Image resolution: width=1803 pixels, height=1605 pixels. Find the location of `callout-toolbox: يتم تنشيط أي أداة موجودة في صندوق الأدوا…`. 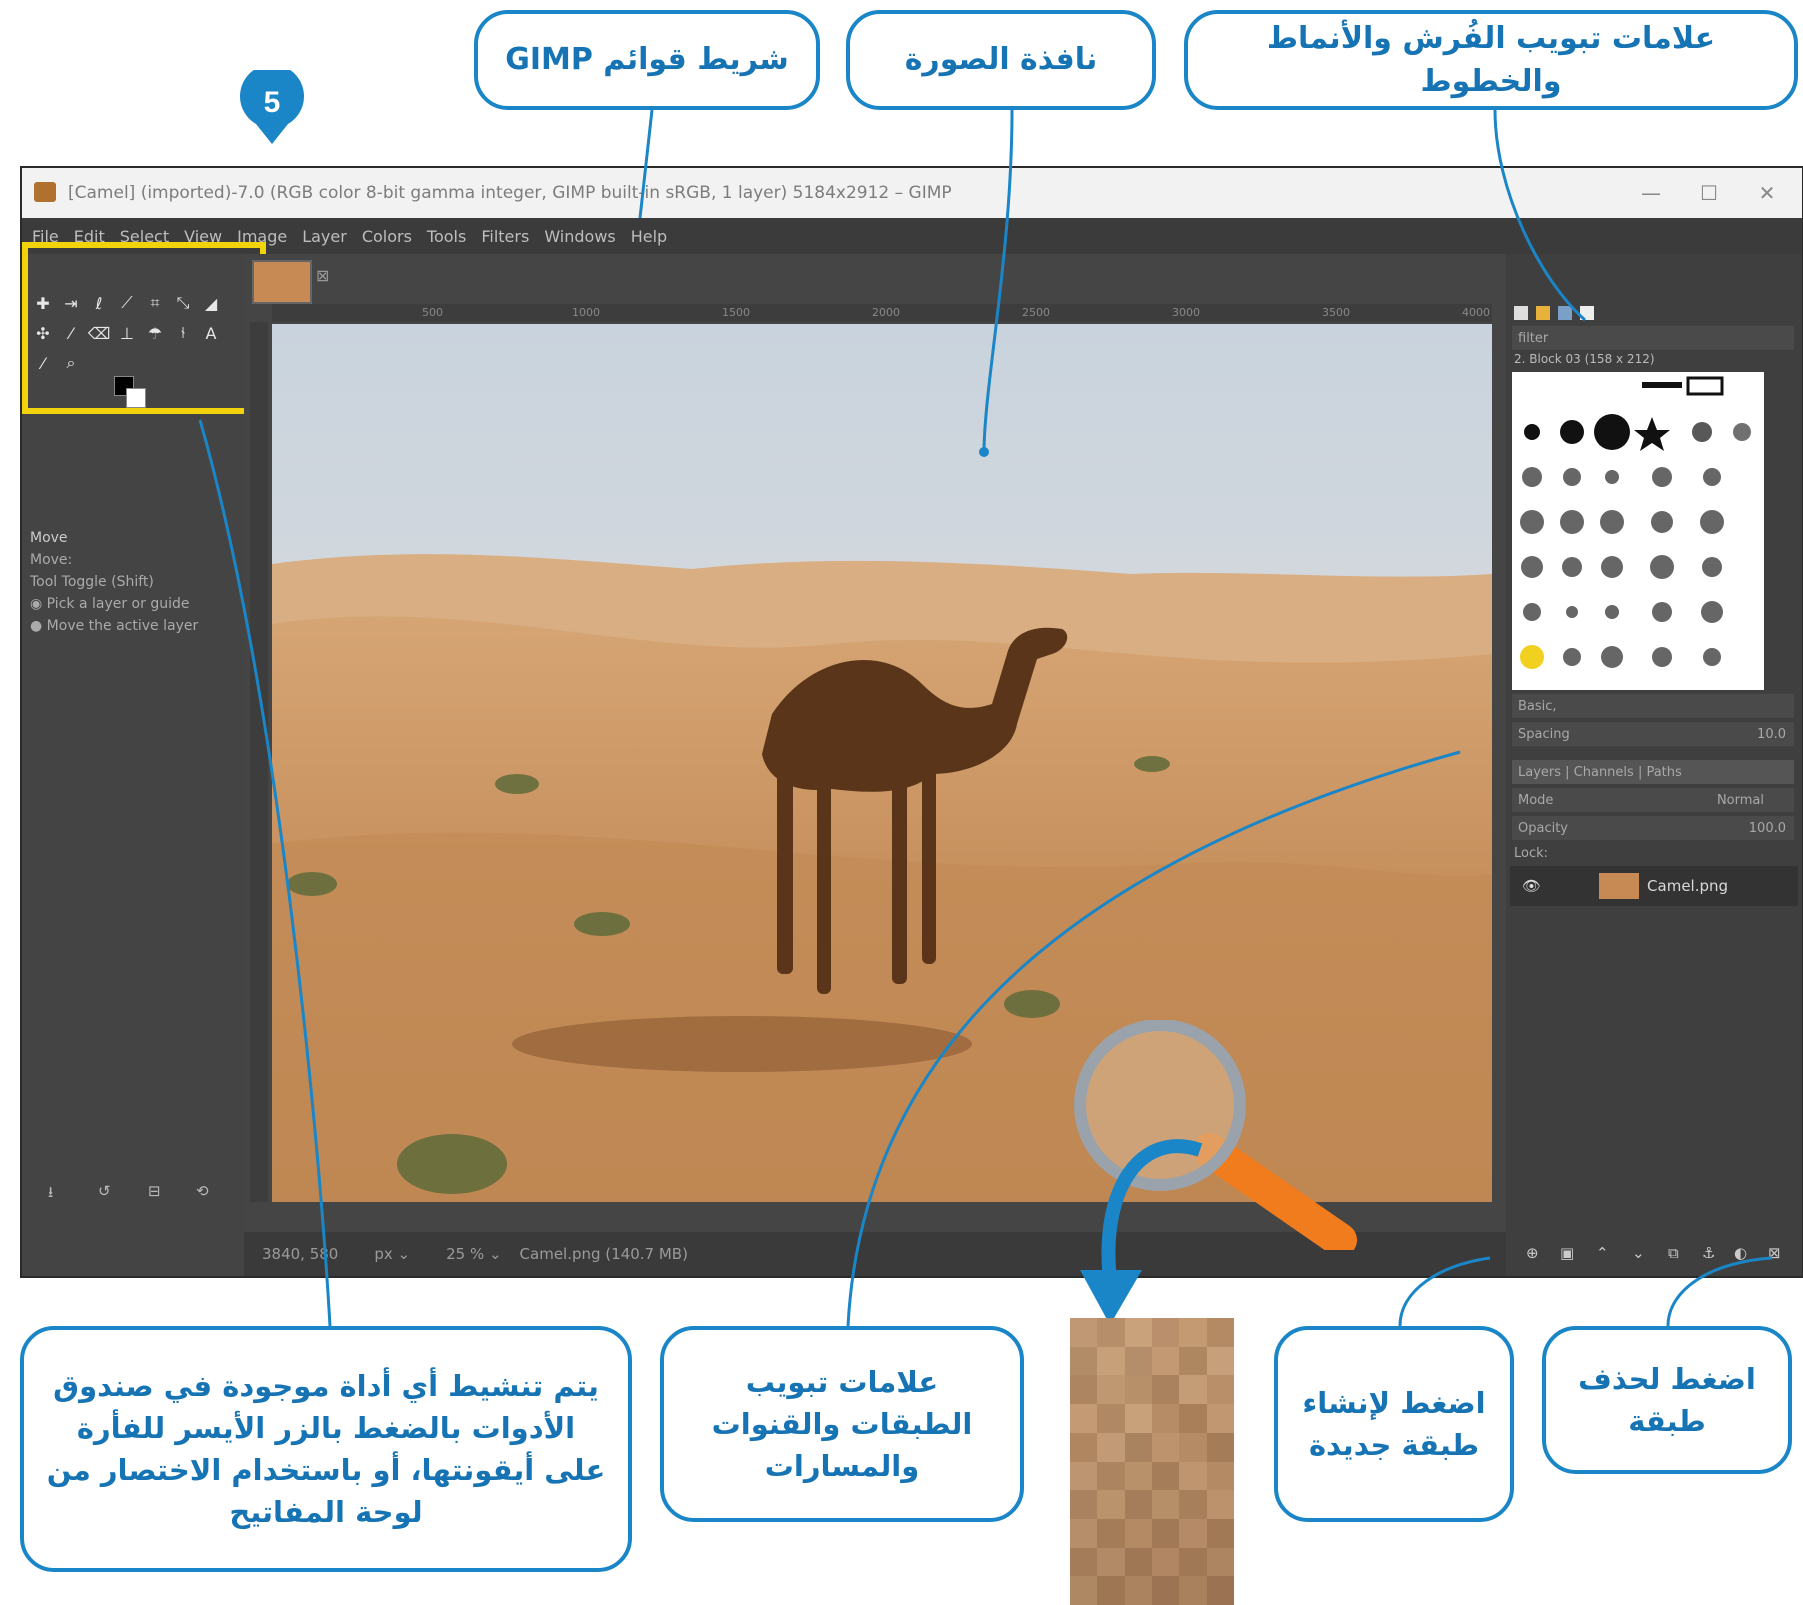

callout-toolbox: يتم تنشيط أي أداة موجودة في صندوق الأدوا… is located at coordinates (326, 1449).